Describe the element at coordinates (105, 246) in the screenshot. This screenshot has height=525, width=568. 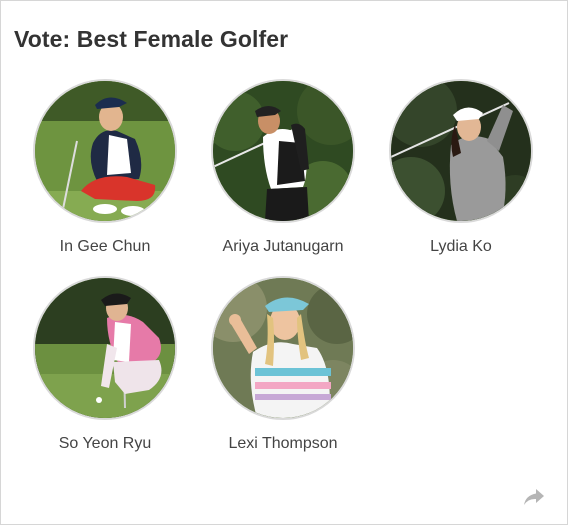
I see `golfer-name: In Gee Chun` at that location.